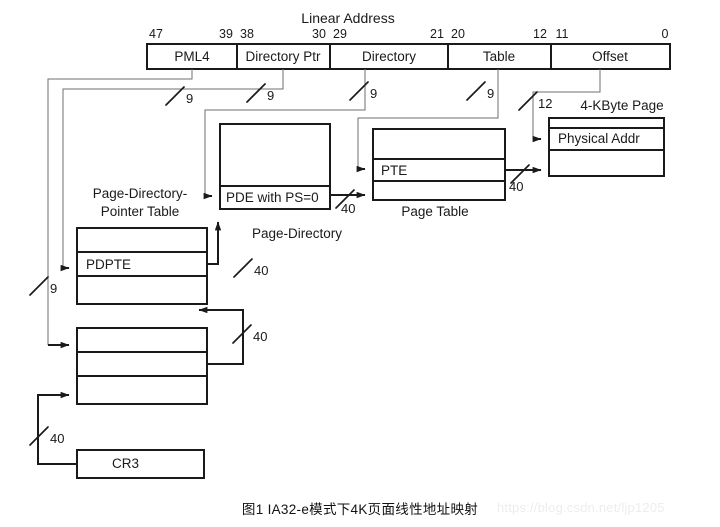 This screenshot has width=720, height=527. What do you see at coordinates (516, 186) in the screenshot?
I see `width-pte-to-page: 40` at bounding box center [516, 186].